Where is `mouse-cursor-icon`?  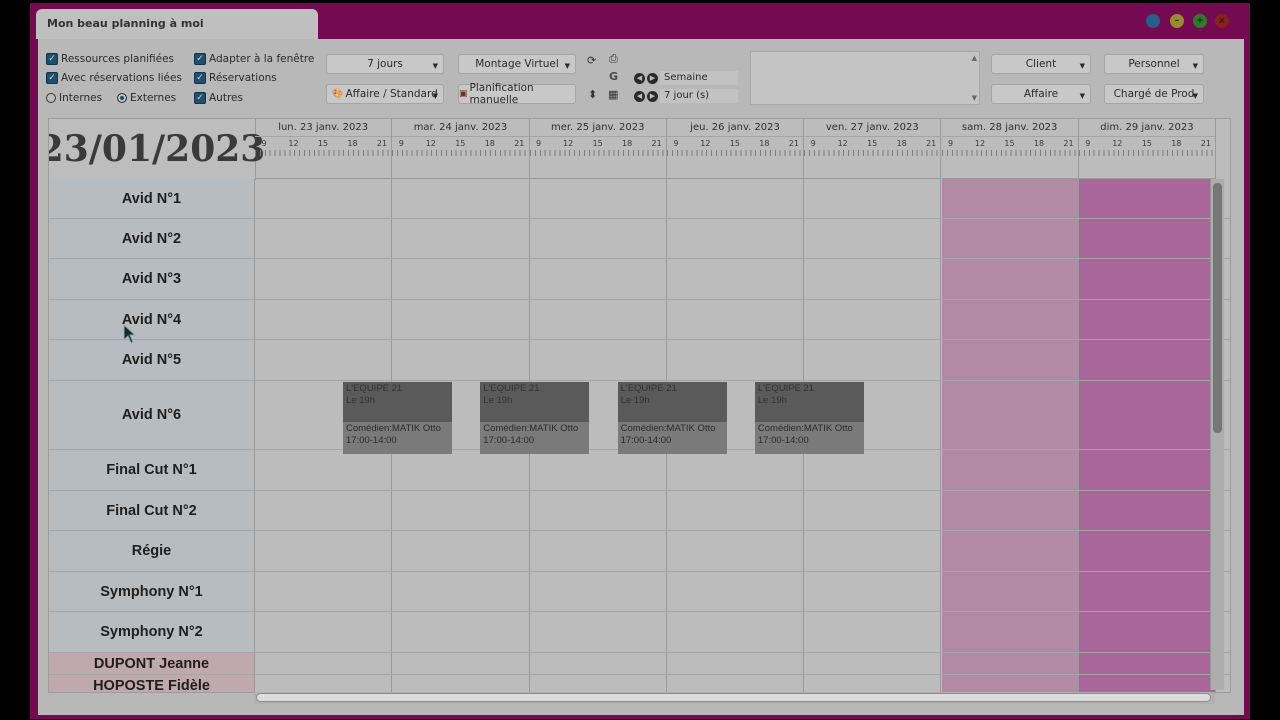 mouse-cursor-icon is located at coordinates (130, 334).